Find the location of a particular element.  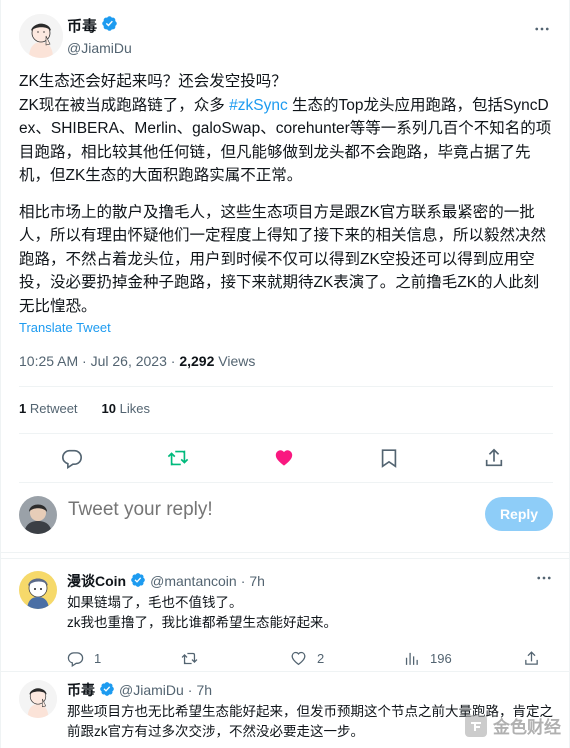

views-count: 196 is located at coordinates (441, 658).